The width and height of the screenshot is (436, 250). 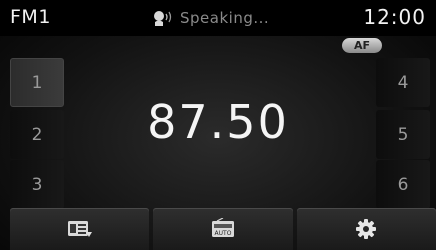 What do you see at coordinates (218, 122) in the screenshot?
I see `frequency-display: 87.50` at bounding box center [218, 122].